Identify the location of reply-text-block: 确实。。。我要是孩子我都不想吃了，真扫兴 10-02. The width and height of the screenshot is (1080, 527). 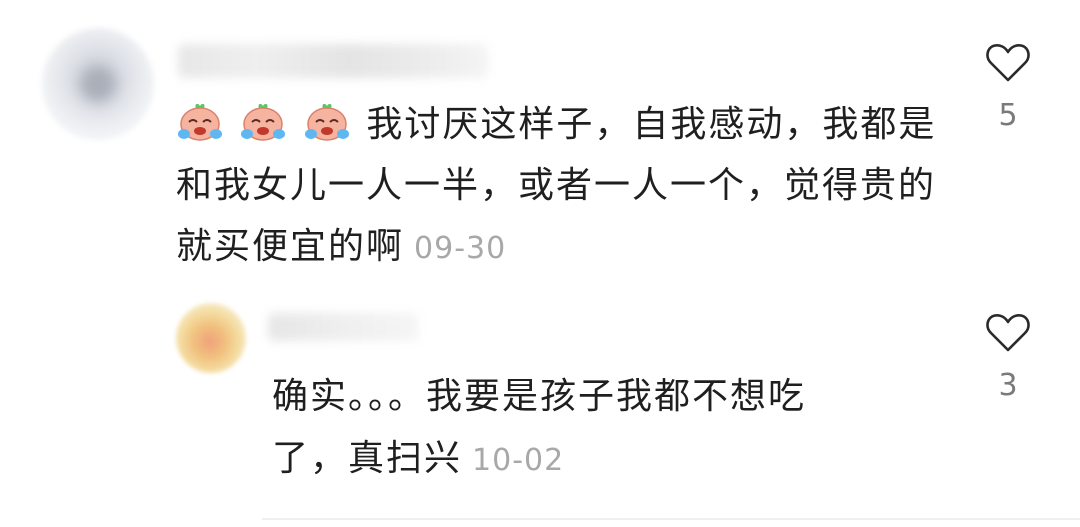
(572, 429).